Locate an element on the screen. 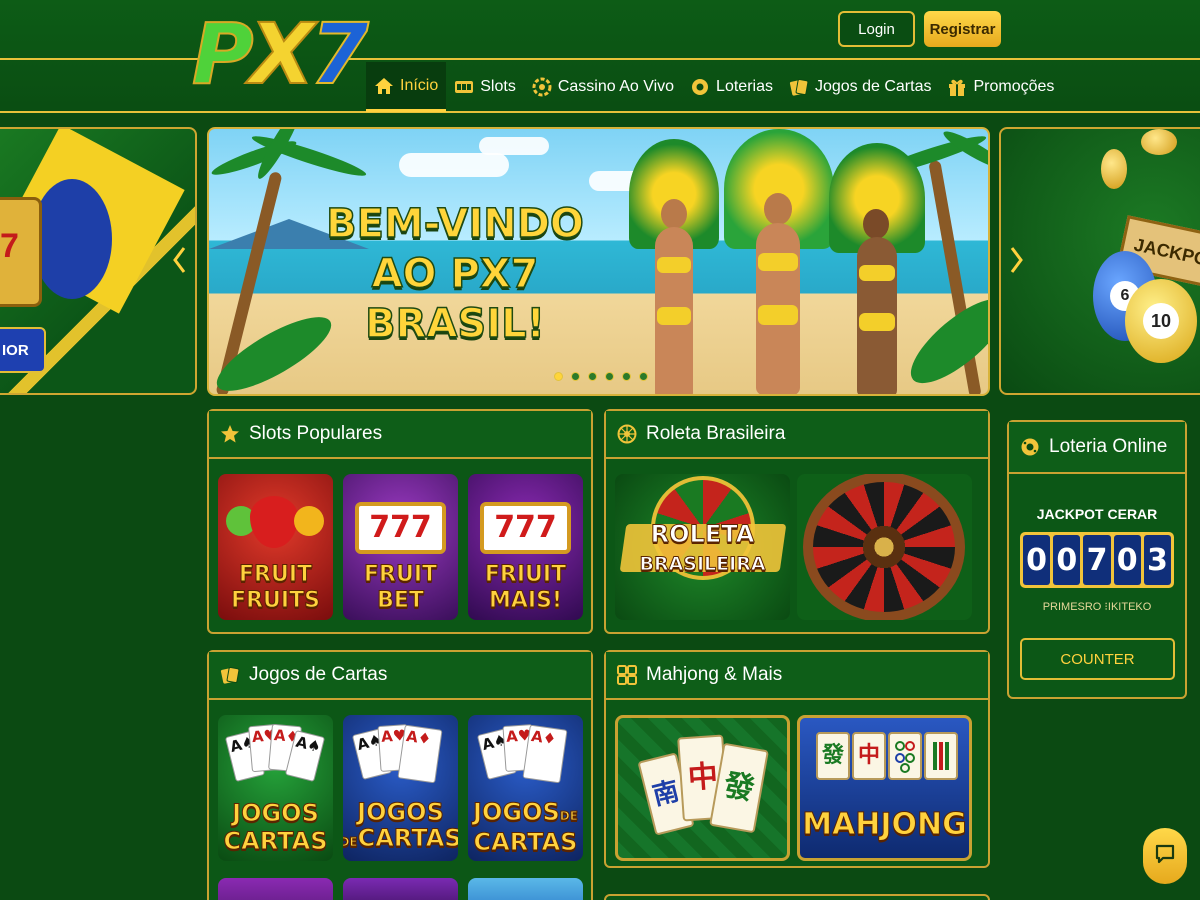 The image size is (1200, 900). nav-item-jogos-de-cartas: Jogos de Cartas is located at coordinates (860, 87).